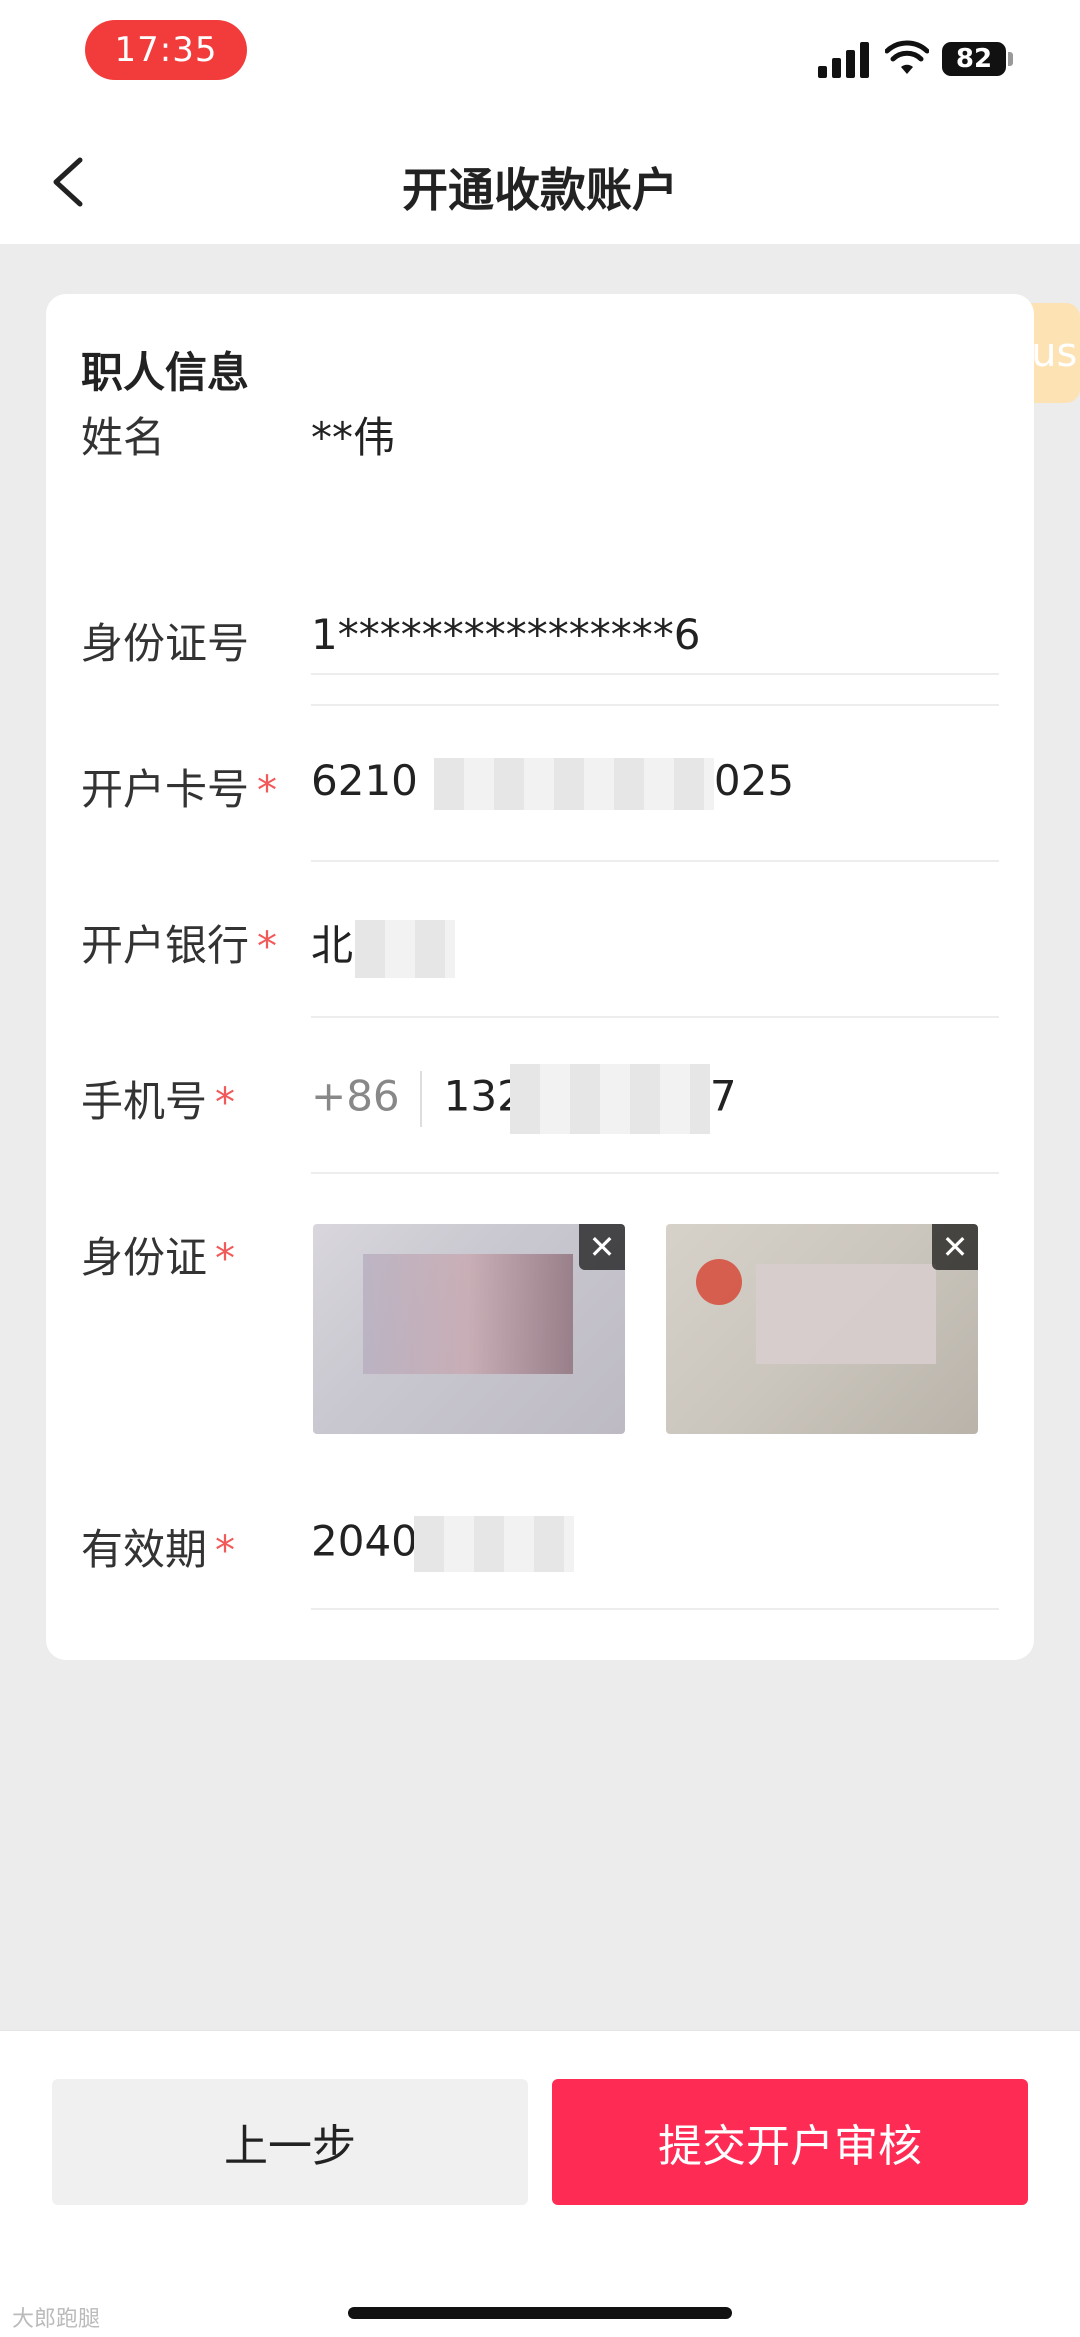 Image resolution: width=1080 pixels, height=2337 pixels. Describe the element at coordinates (1010, 59) in the screenshot. I see `battery-tip` at that location.